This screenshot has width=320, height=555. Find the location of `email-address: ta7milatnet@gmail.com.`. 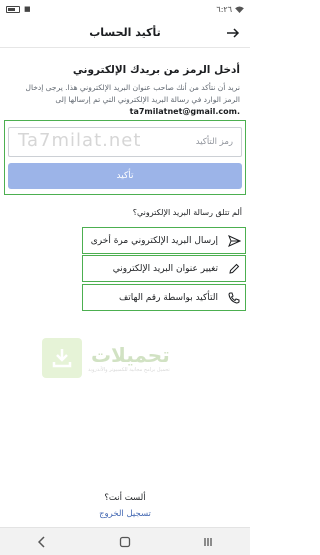

email-address: ta7milatnet@gmail.com. is located at coordinates (184, 111).